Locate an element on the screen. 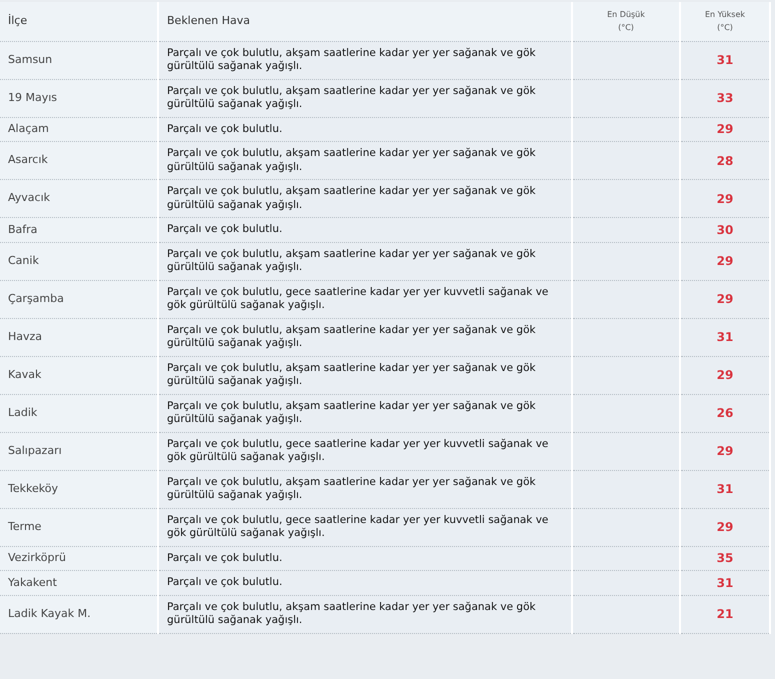 The image size is (775, 679). table-cell: Yakakent is located at coordinates (79, 582).